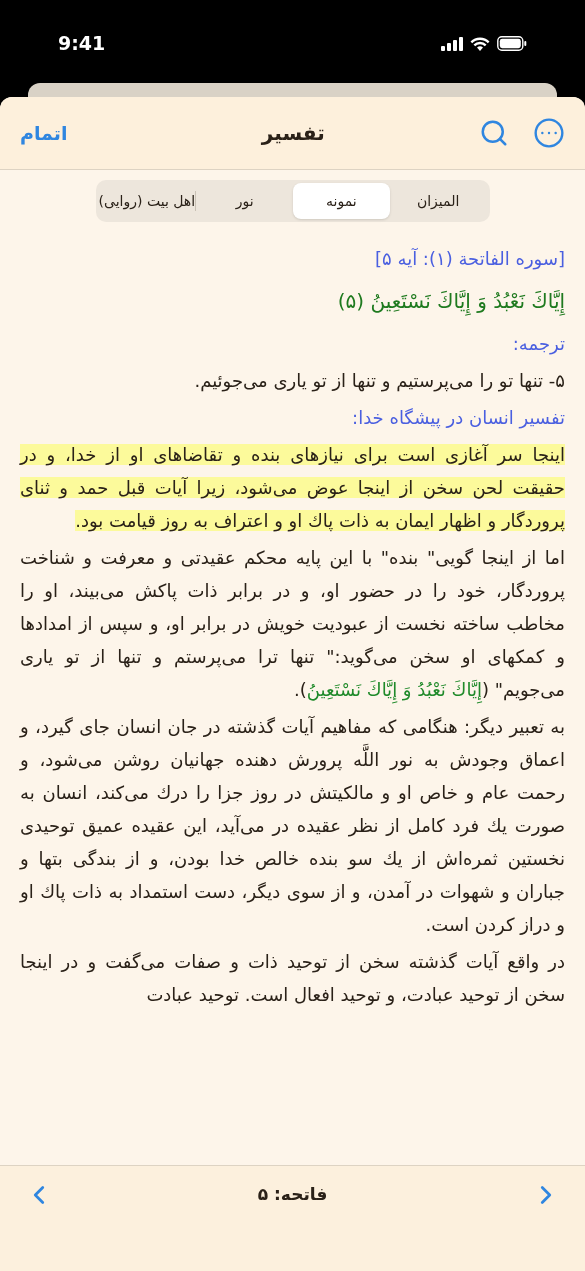 Image resolution: width=585 pixels, height=1271 pixels. What do you see at coordinates (292, 979) in the screenshot?
I see `body-paragraph: در واقع آیات گذشته سخن از توحید ذات و صفات می‌گفت و در اینجا سخن از توحید عبادت، و توحید افعال است. توحید عبادت` at bounding box center [292, 979].